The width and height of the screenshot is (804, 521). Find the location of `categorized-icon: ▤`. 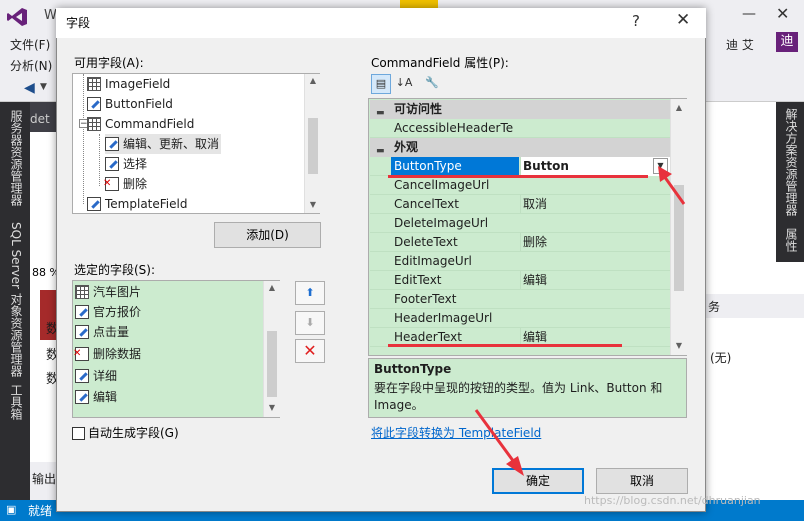

categorized-icon: ▤ is located at coordinates (381, 84).